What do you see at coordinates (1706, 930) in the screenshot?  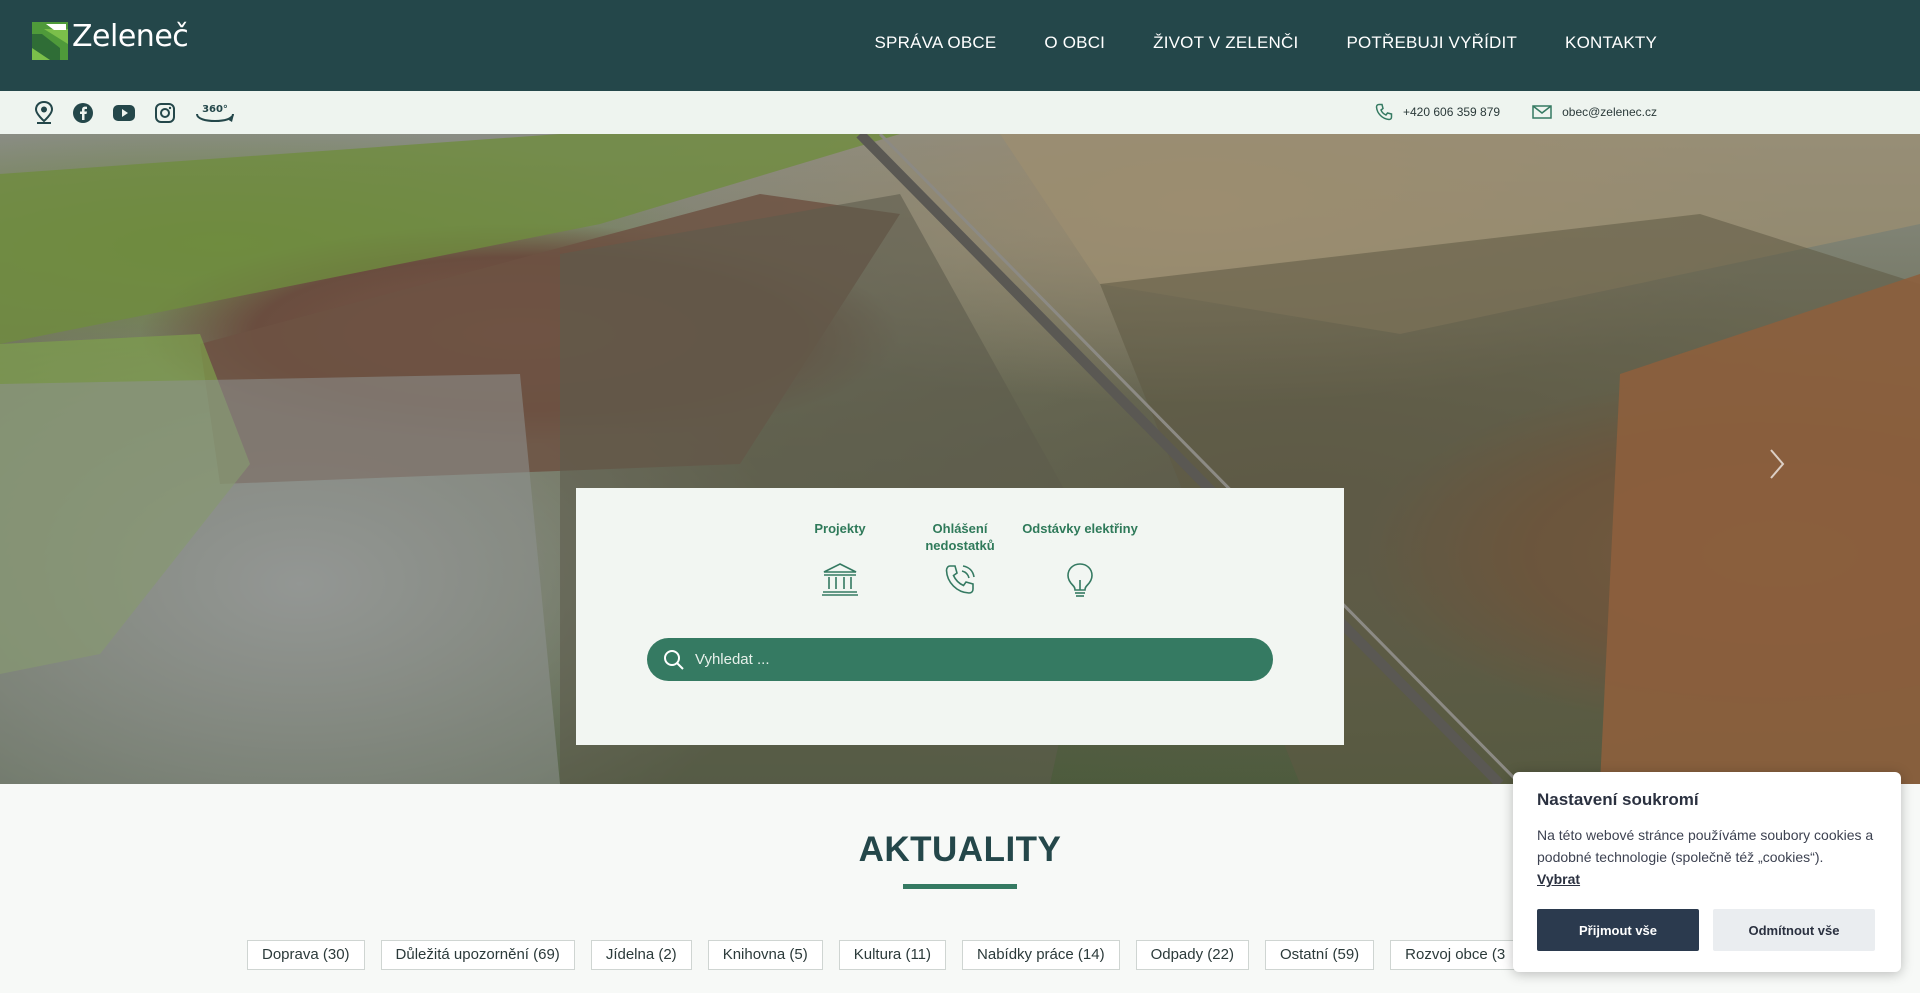 I see `cookie-actions: Přijmout vše Odmítnout vše` at bounding box center [1706, 930].